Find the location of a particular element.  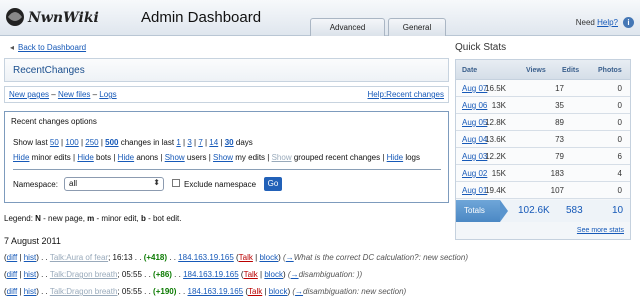

stats-date-link: Aug 05 is located at coordinates (474, 122).